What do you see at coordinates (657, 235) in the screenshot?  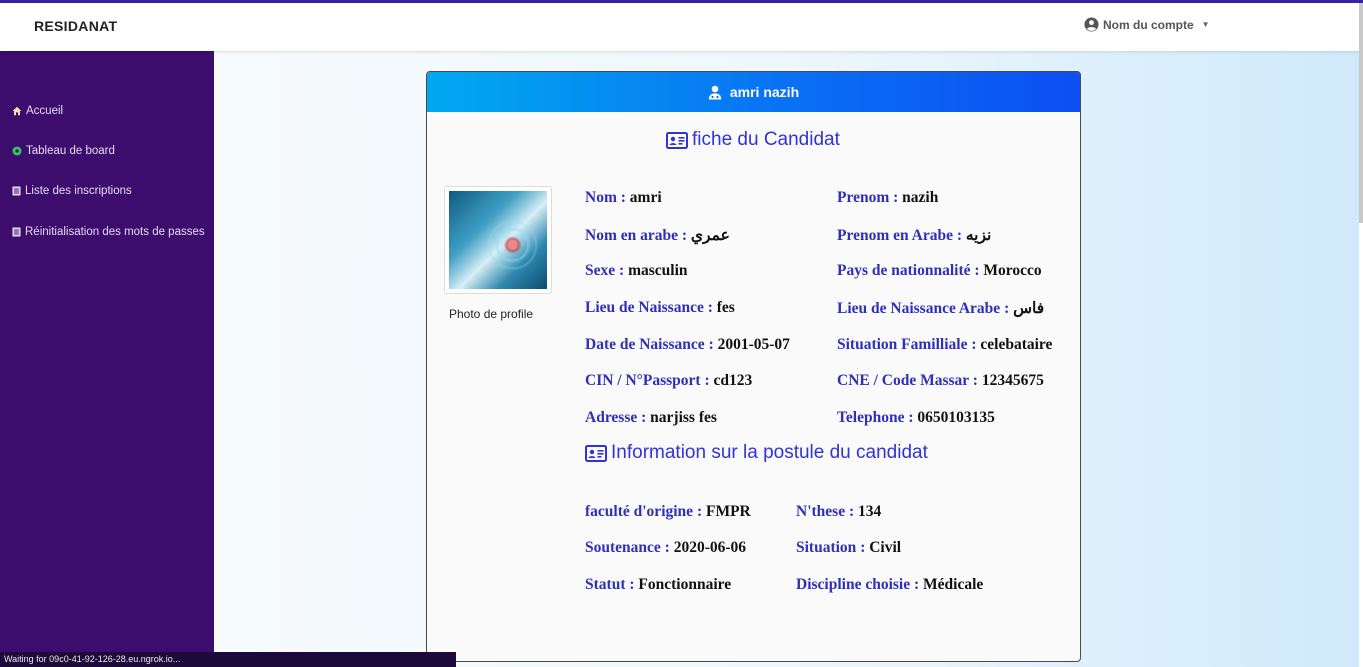 I see `field-nom-arabe: Nom en arabe : عمري` at bounding box center [657, 235].